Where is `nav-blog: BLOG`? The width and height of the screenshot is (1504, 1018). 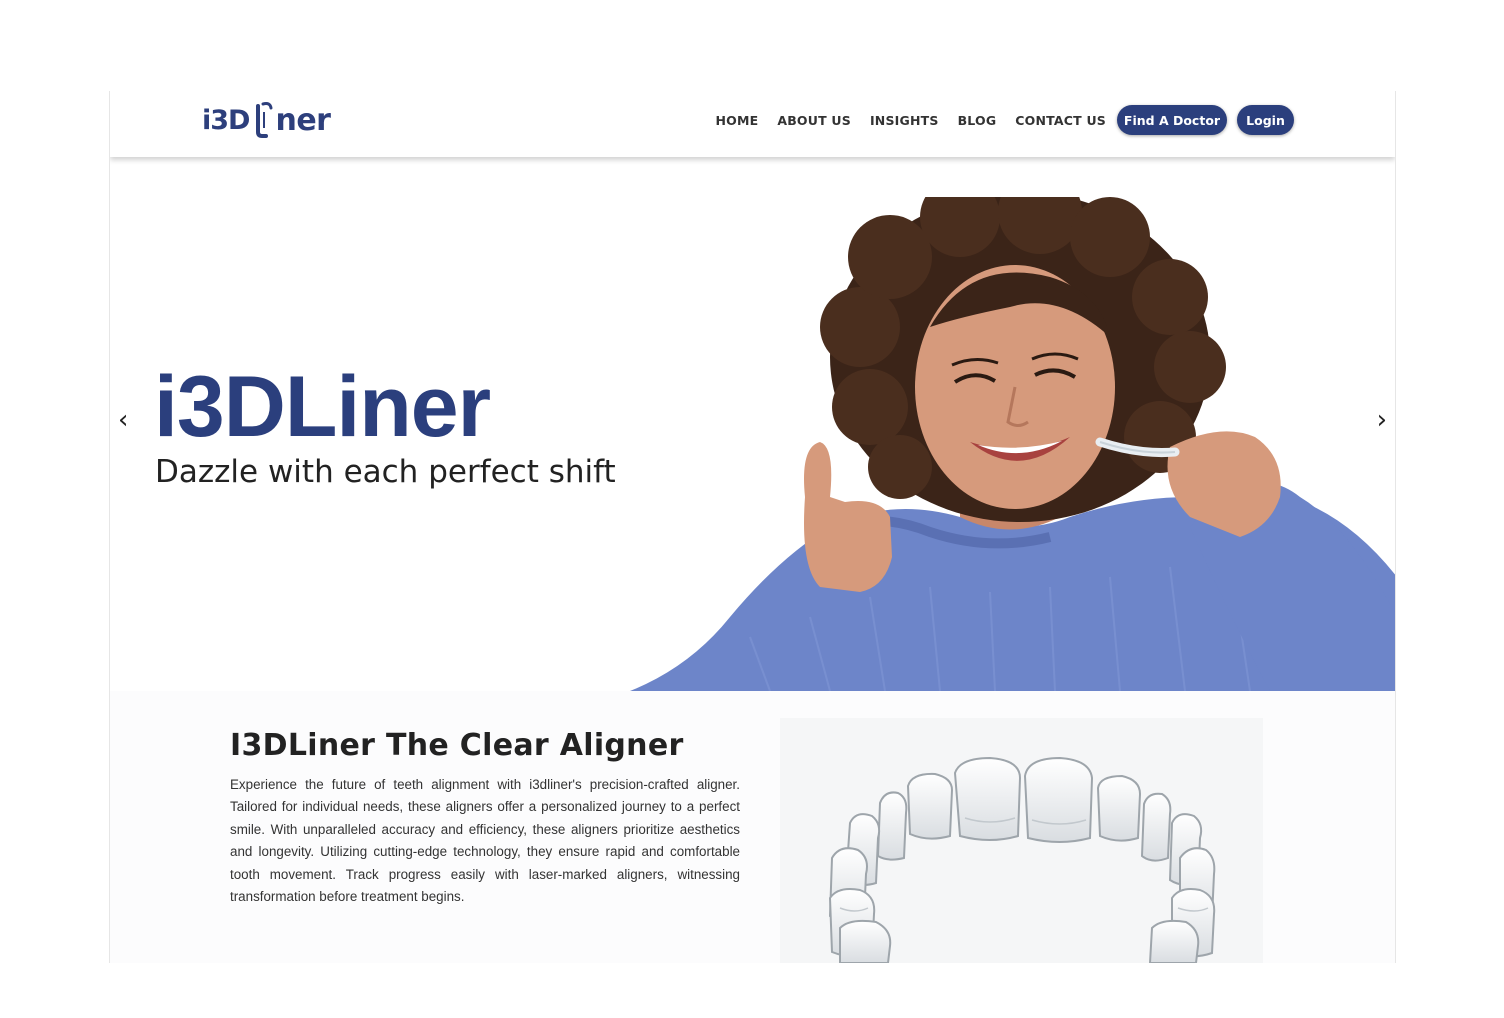
nav-blog: BLOG is located at coordinates (977, 120).